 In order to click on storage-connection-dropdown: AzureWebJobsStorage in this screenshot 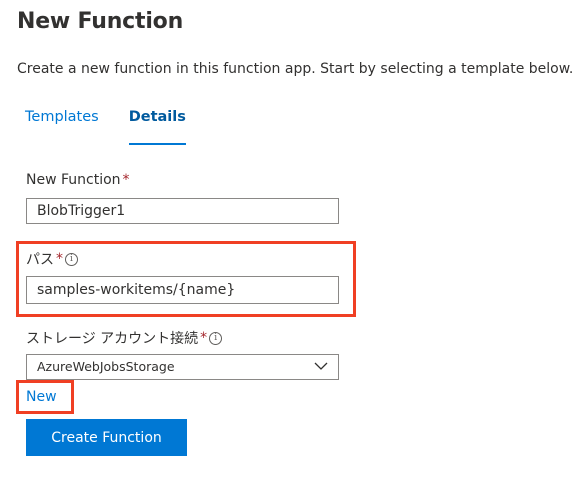, I will do `click(182, 367)`.